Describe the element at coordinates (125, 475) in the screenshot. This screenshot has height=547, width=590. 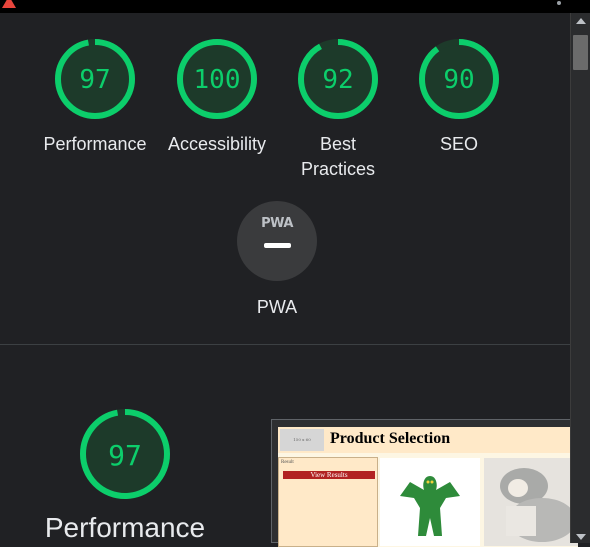
I see `performance-summary: 97 Performance` at that location.